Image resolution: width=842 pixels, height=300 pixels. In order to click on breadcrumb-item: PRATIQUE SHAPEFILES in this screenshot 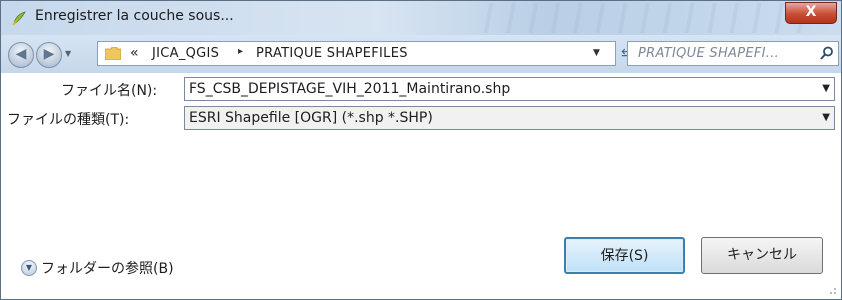, I will do `click(332, 53)`.